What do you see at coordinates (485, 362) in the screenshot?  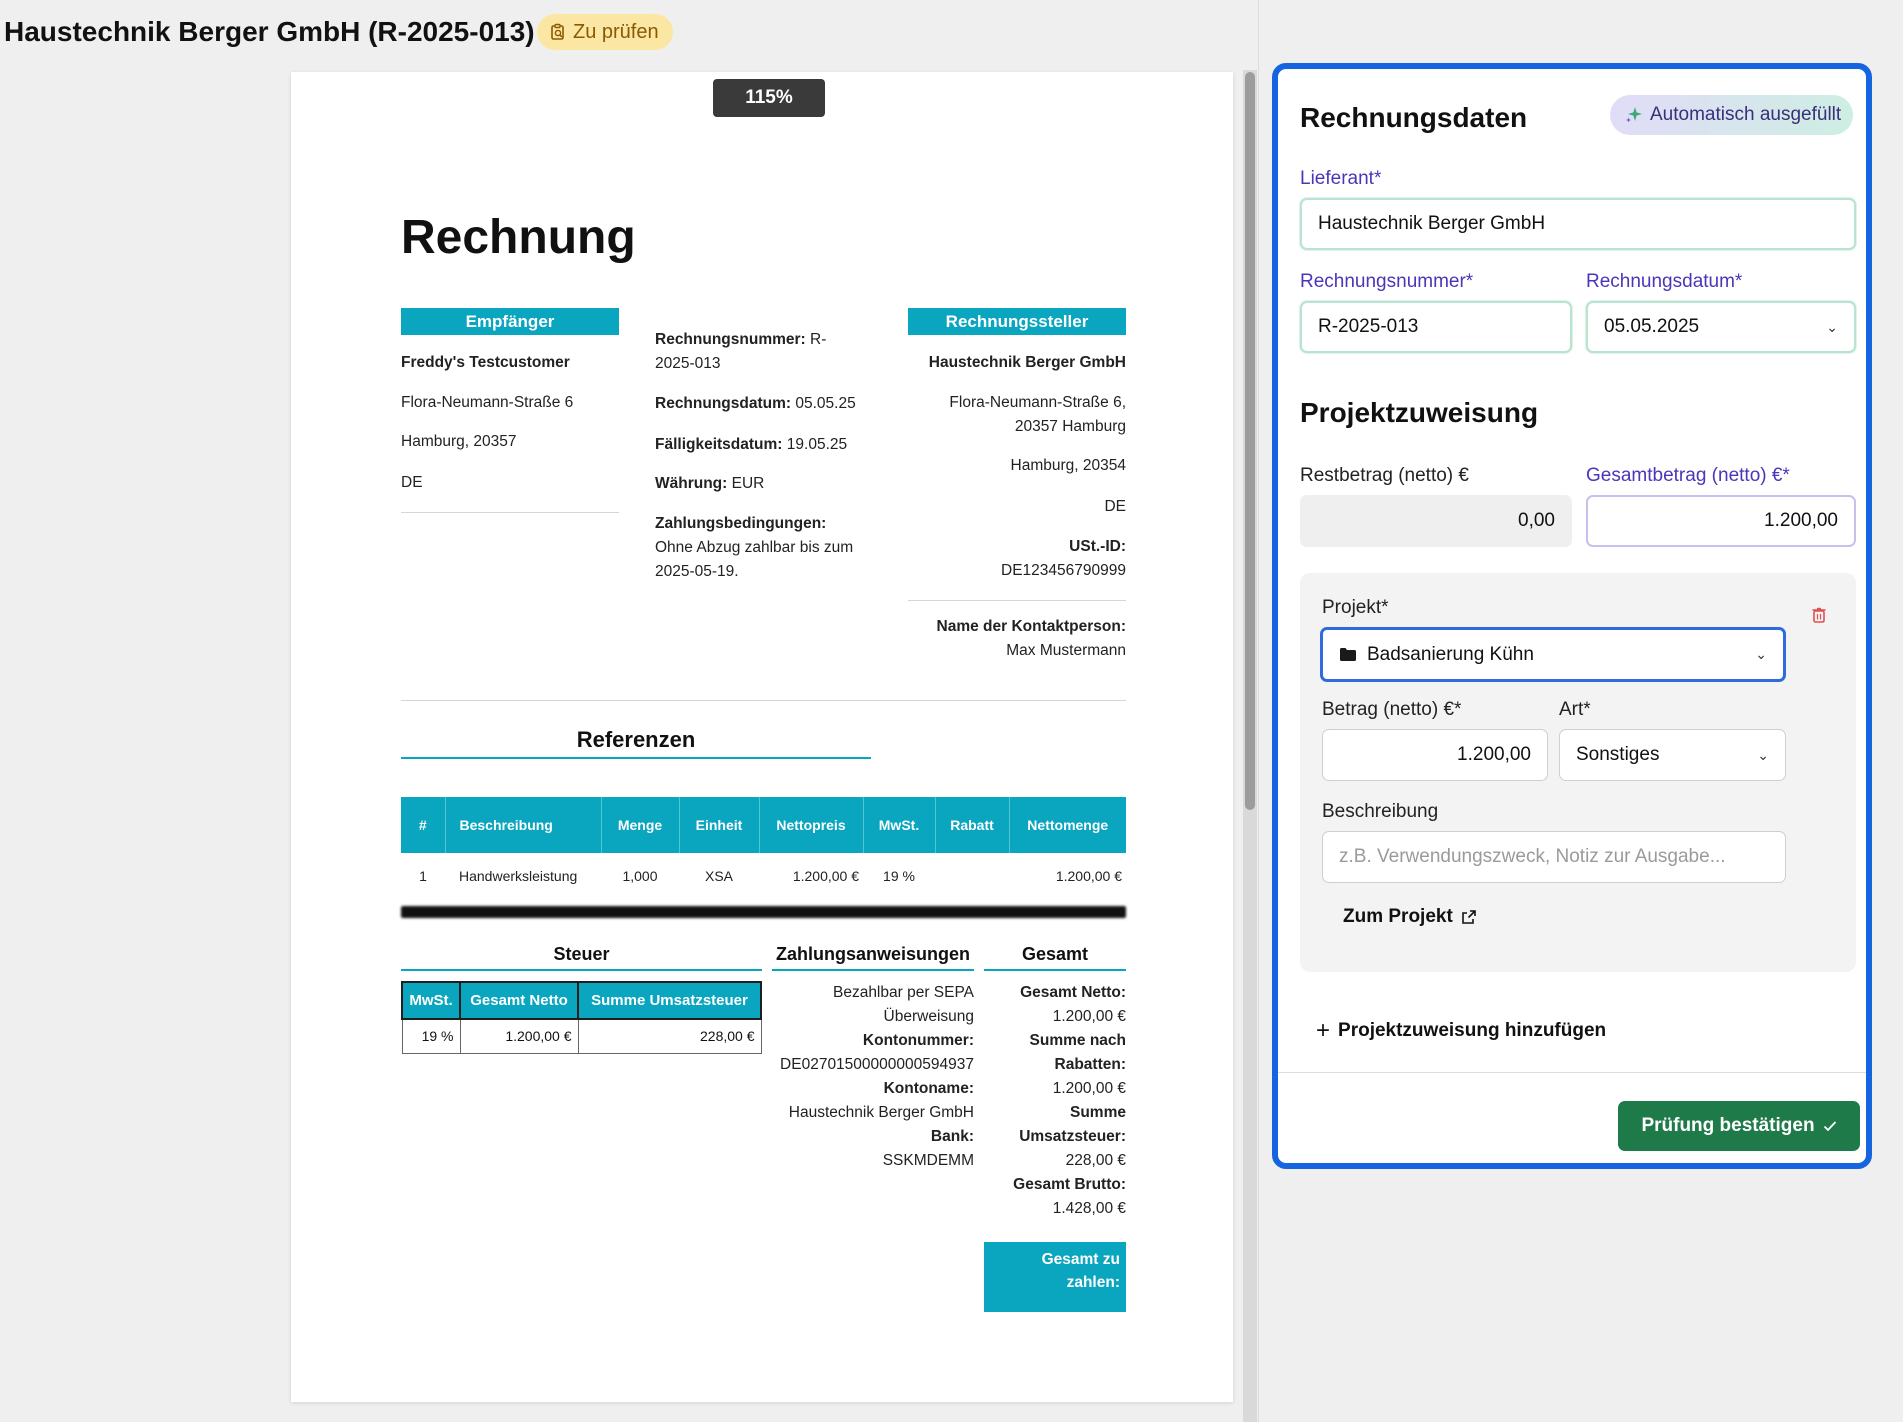 I see `recipient-name: Freddy's Testcustomer` at bounding box center [485, 362].